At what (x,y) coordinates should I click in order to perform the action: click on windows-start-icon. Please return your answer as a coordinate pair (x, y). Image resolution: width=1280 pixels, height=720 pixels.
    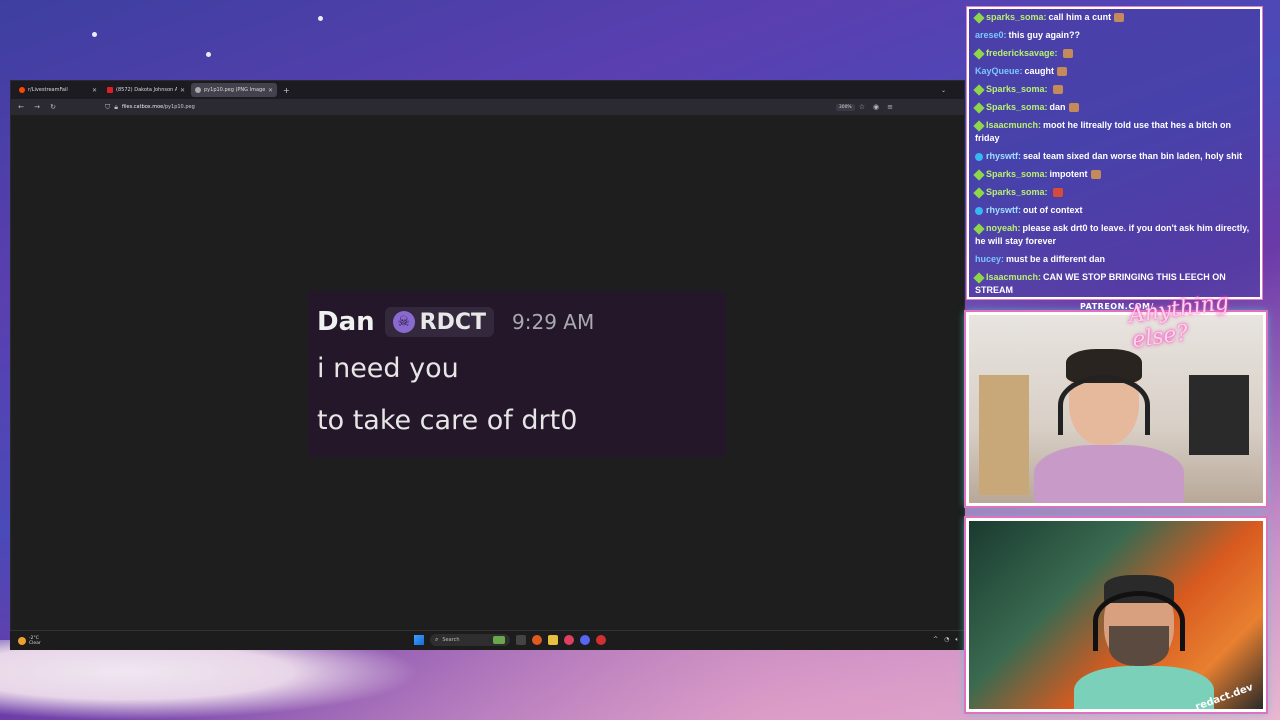
    Looking at the image, I should click on (419, 640).